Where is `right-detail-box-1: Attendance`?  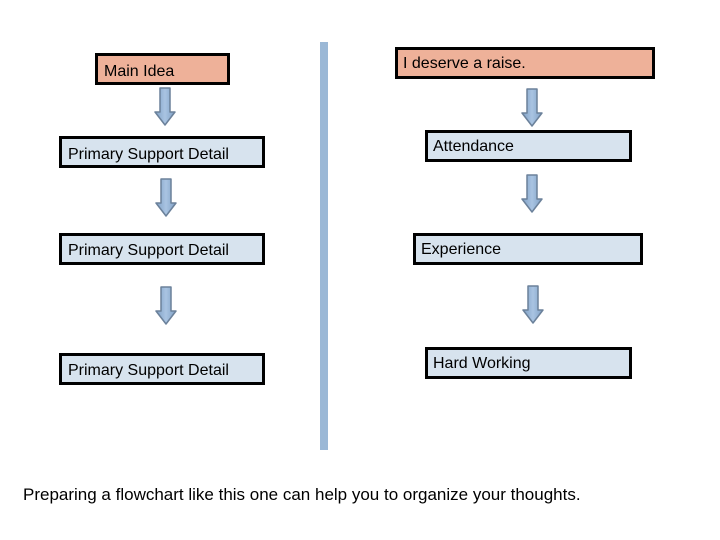 right-detail-box-1: Attendance is located at coordinates (528, 146).